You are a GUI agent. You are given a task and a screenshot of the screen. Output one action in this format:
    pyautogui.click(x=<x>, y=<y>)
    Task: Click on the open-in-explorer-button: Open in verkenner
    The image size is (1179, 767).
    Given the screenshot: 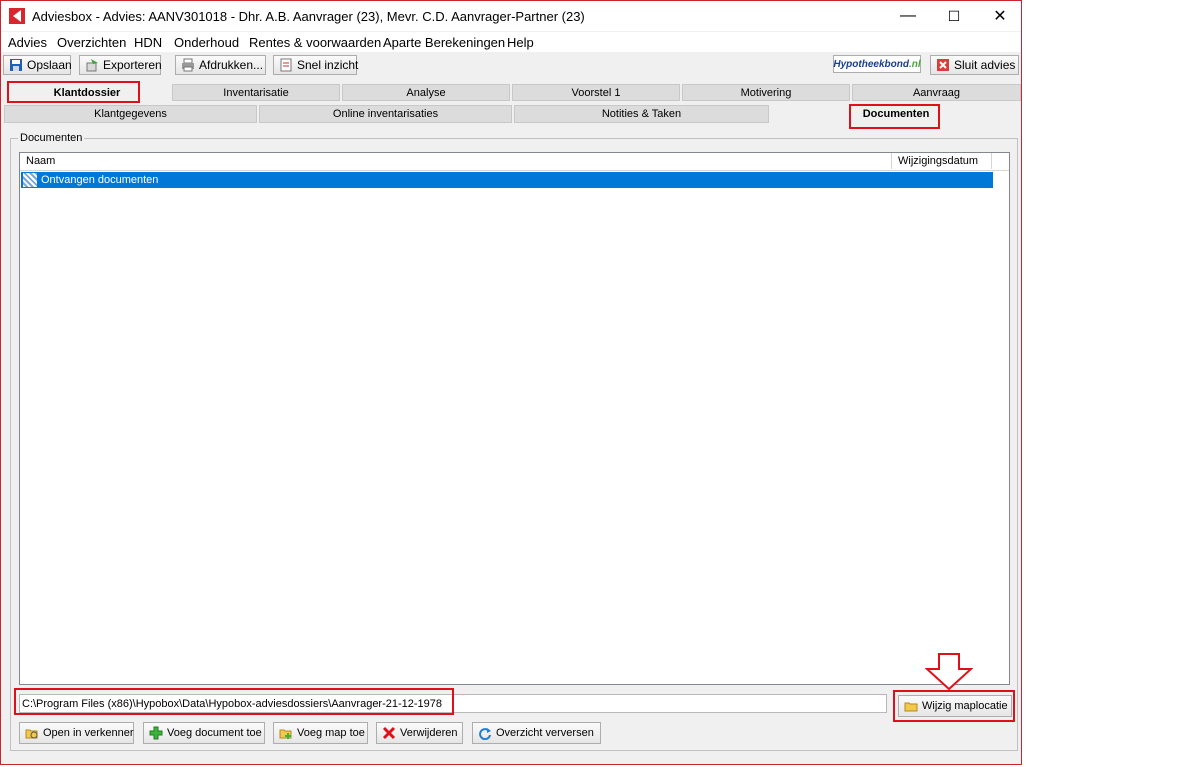 What is the action you would take?
    pyautogui.click(x=76, y=733)
    